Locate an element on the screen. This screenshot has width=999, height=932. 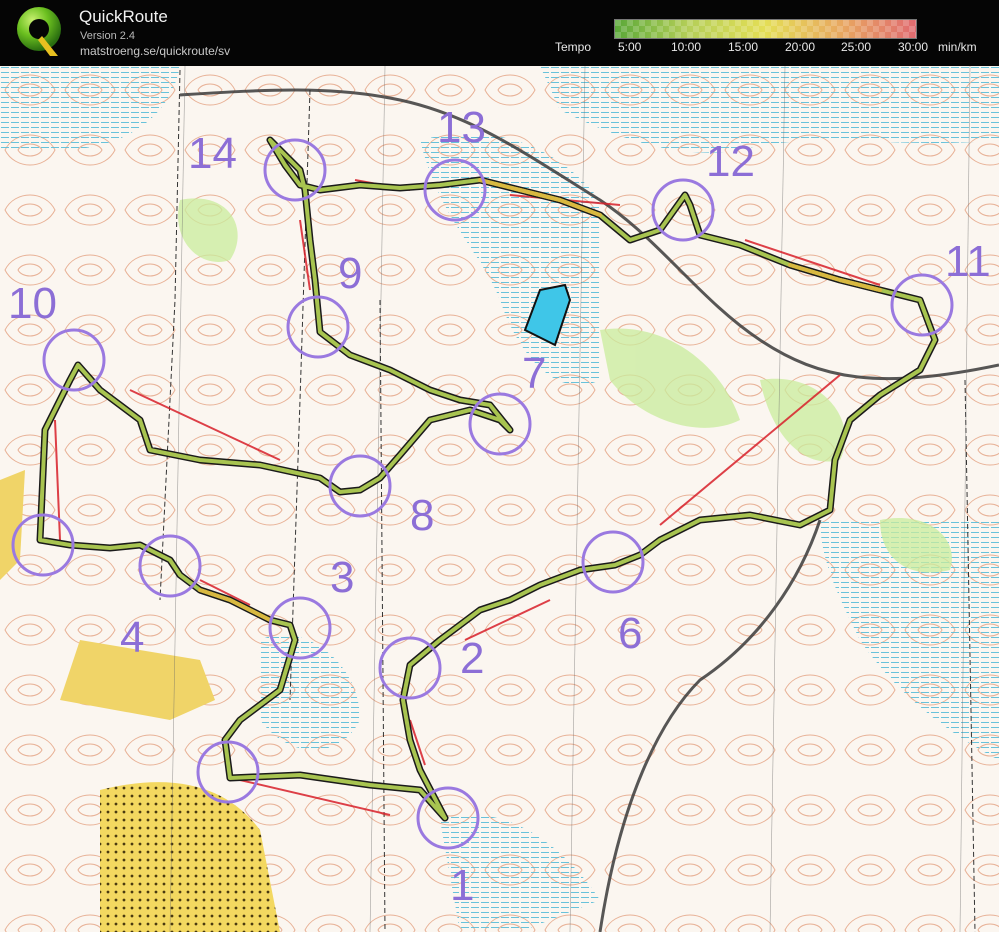
tempo-label: Tempo is located at coordinates (573, 47).